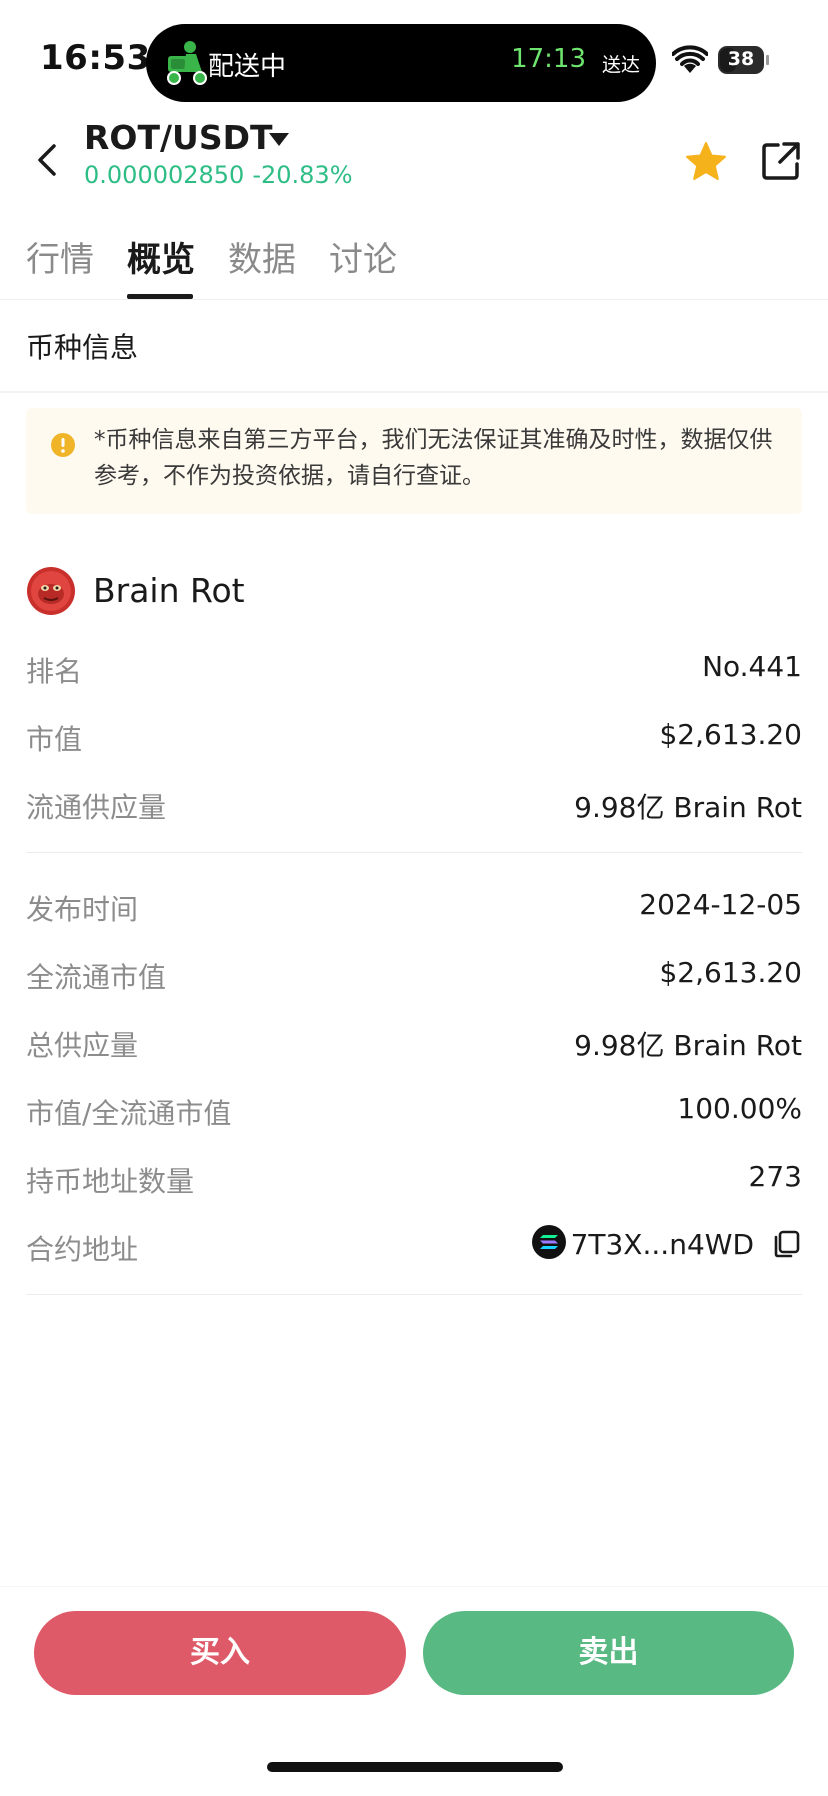 The width and height of the screenshot is (828, 1796). Describe the element at coordinates (363, 256) in the screenshot. I see `tab-discussion: 讨论` at that location.